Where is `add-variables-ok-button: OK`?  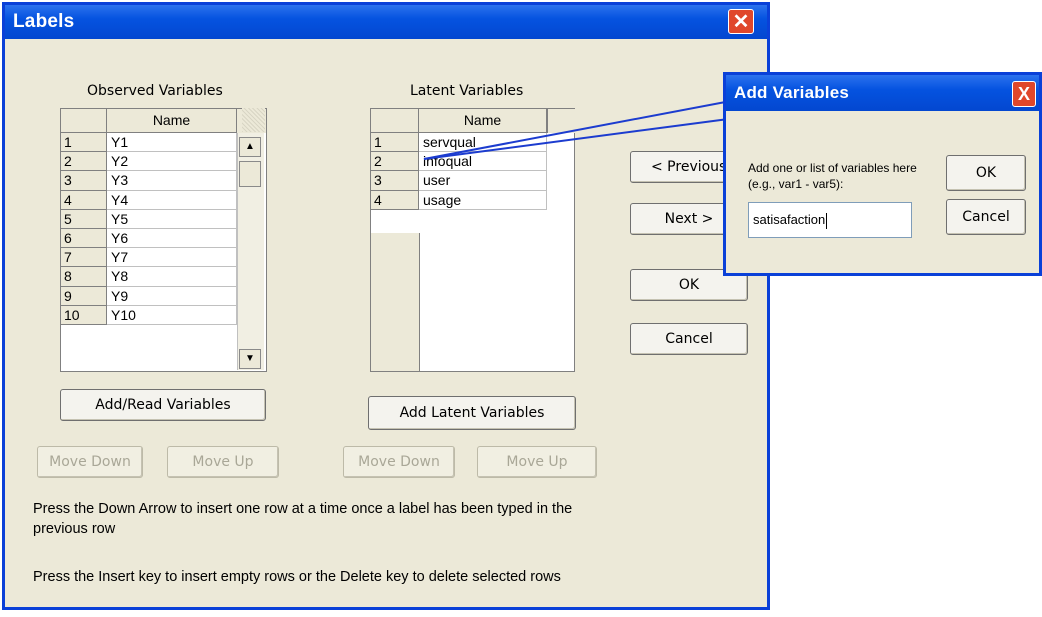
add-variables-ok-button: OK is located at coordinates (986, 173).